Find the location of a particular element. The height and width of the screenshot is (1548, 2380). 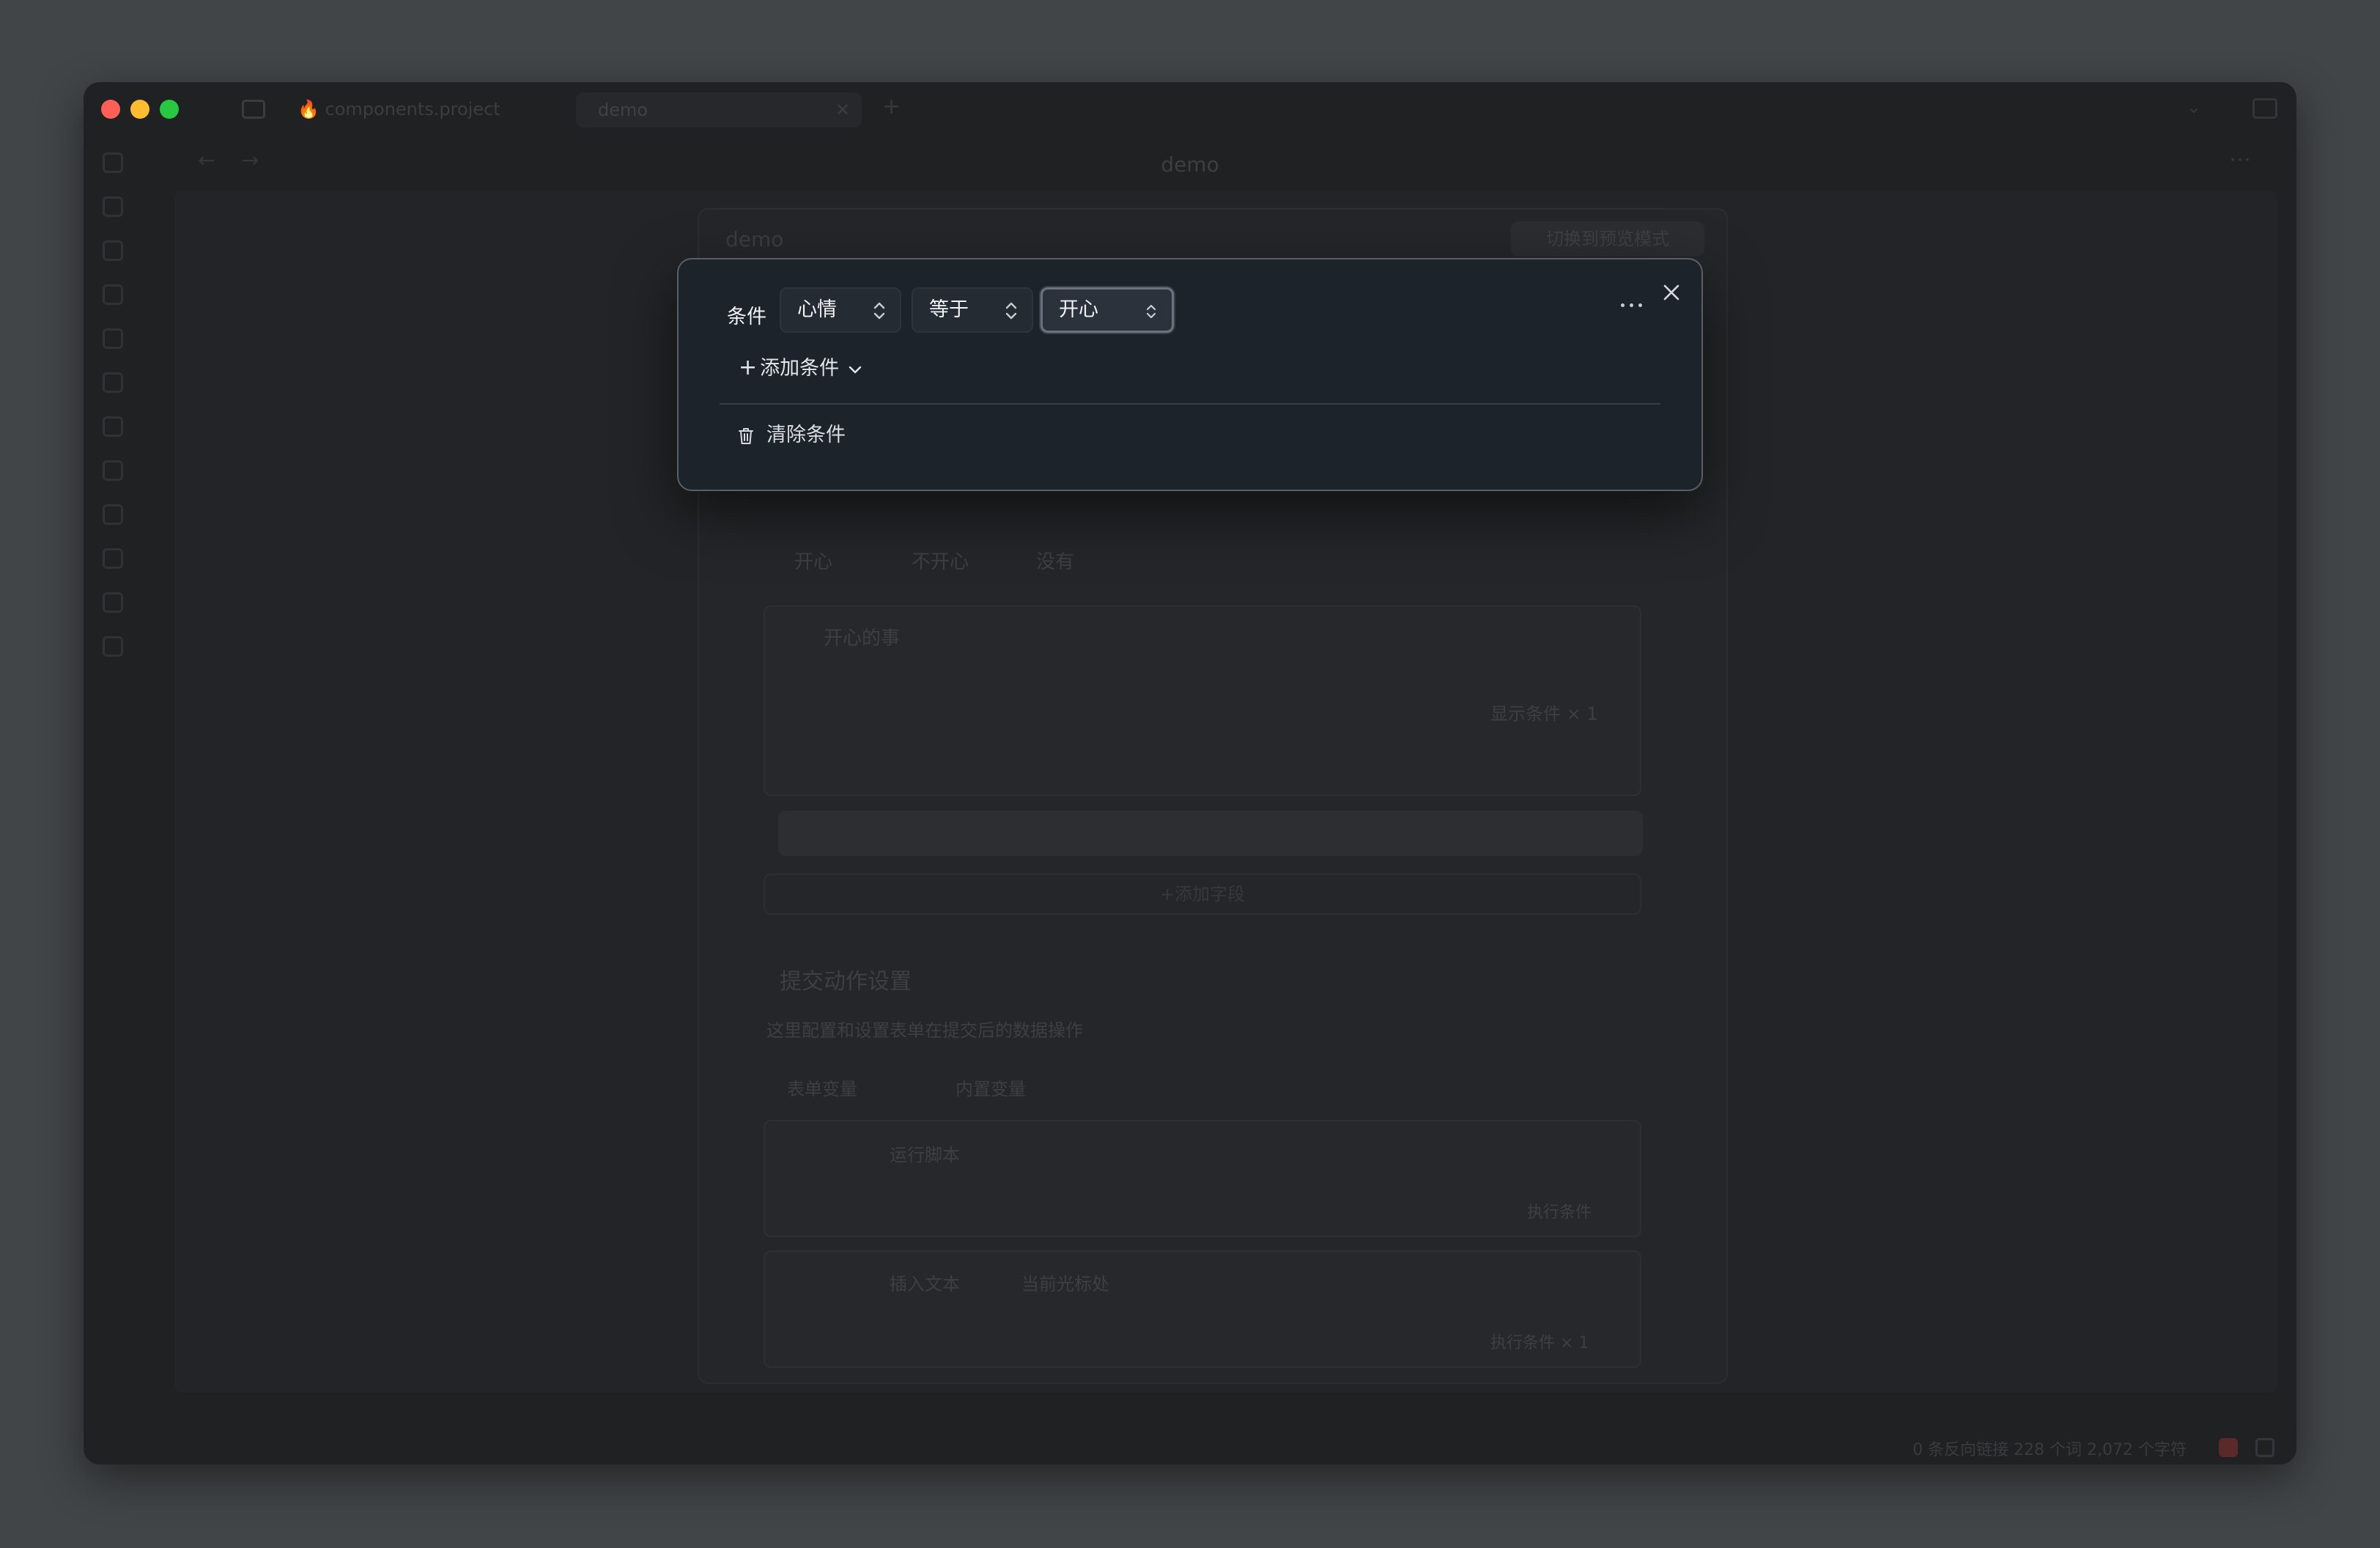

submit-section-title: 提交动作设置 is located at coordinates (846, 982).